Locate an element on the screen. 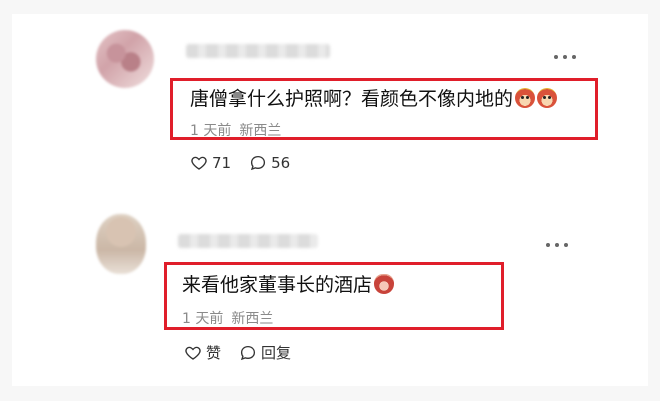 The width and height of the screenshot is (660, 401). like-button: 赞 is located at coordinates (202, 352).